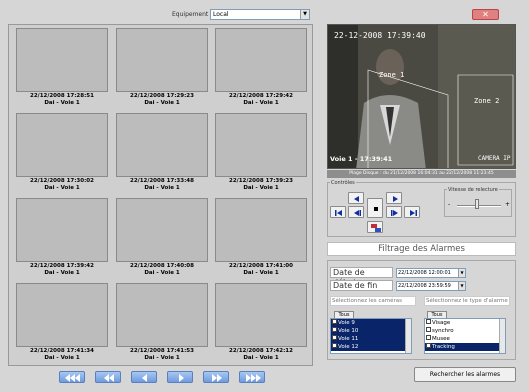  I want to click on skip-forward-icon, so click(413, 213).